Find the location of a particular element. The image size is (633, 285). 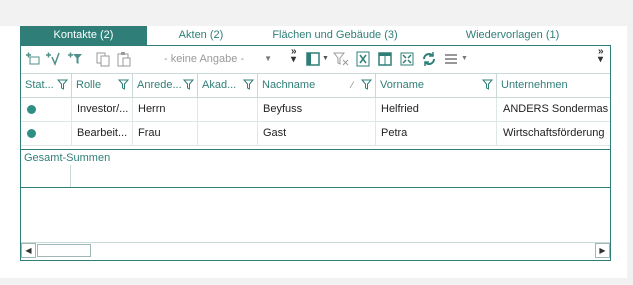

tab-wiedervorlagen: Wiedervorlagen (1) is located at coordinates (512, 35).